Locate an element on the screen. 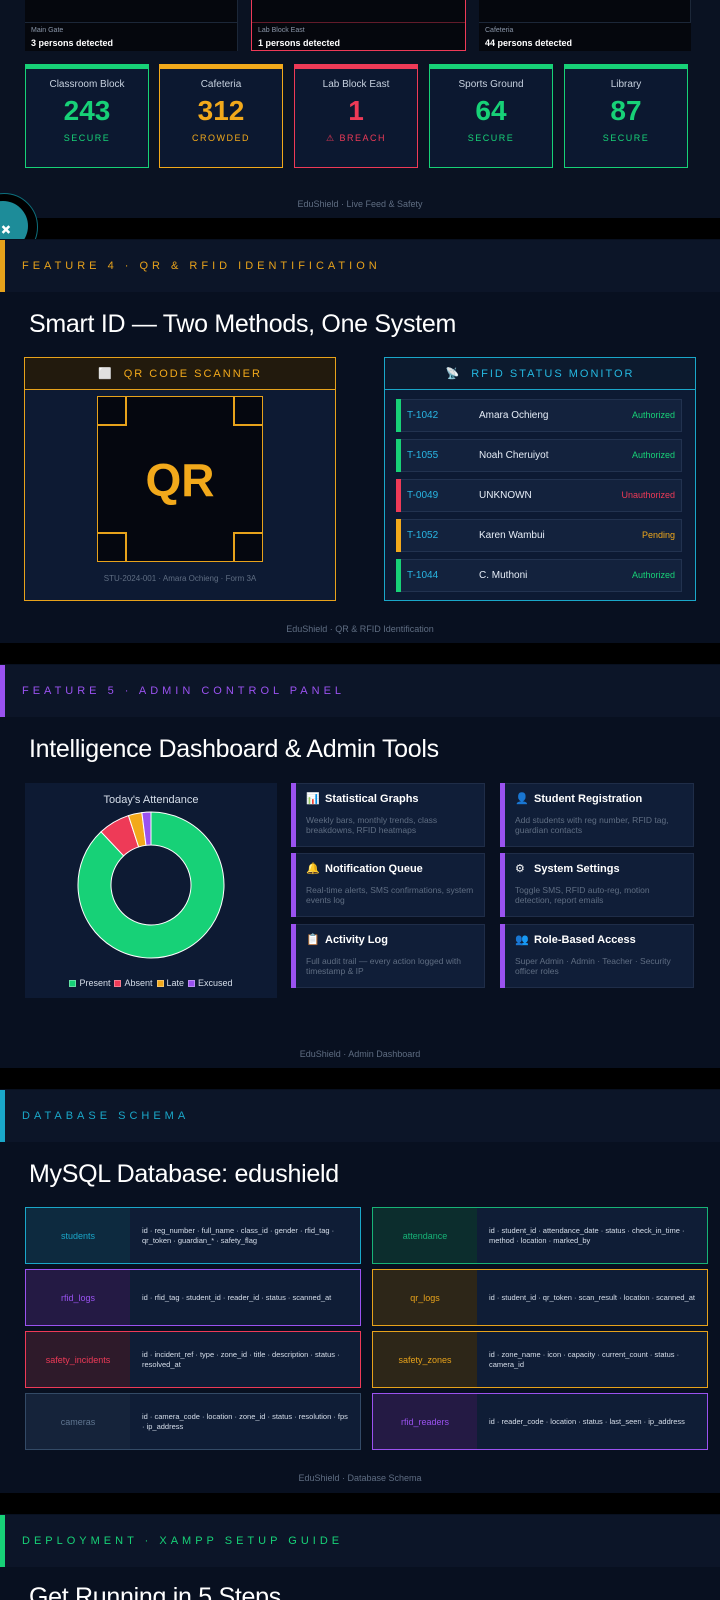 The image size is (720, 1600). rfid-row: T-1042 Amara Ochieng Authorized is located at coordinates (539, 415).